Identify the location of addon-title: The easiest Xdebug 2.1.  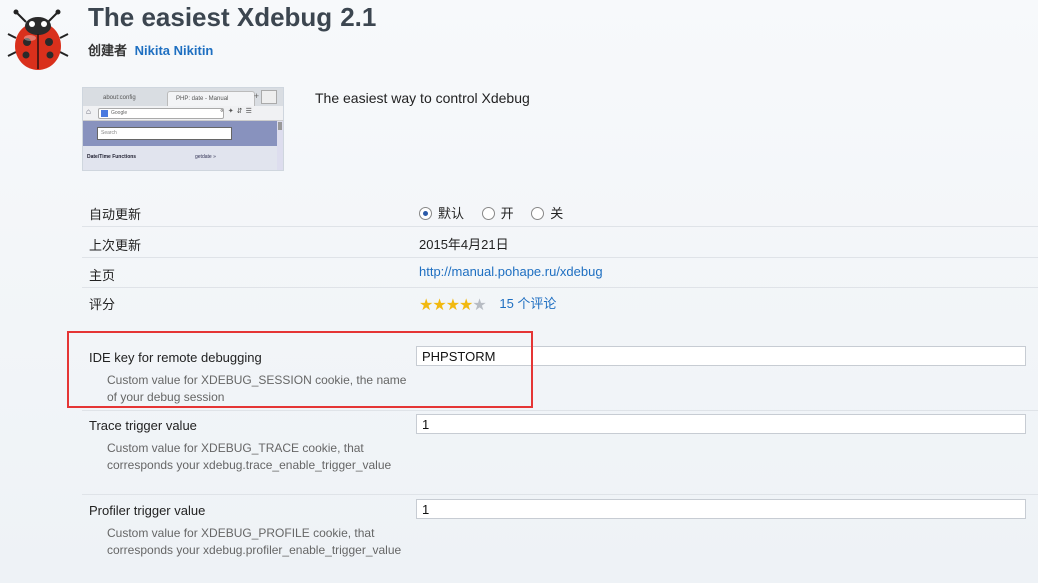
(232, 17).